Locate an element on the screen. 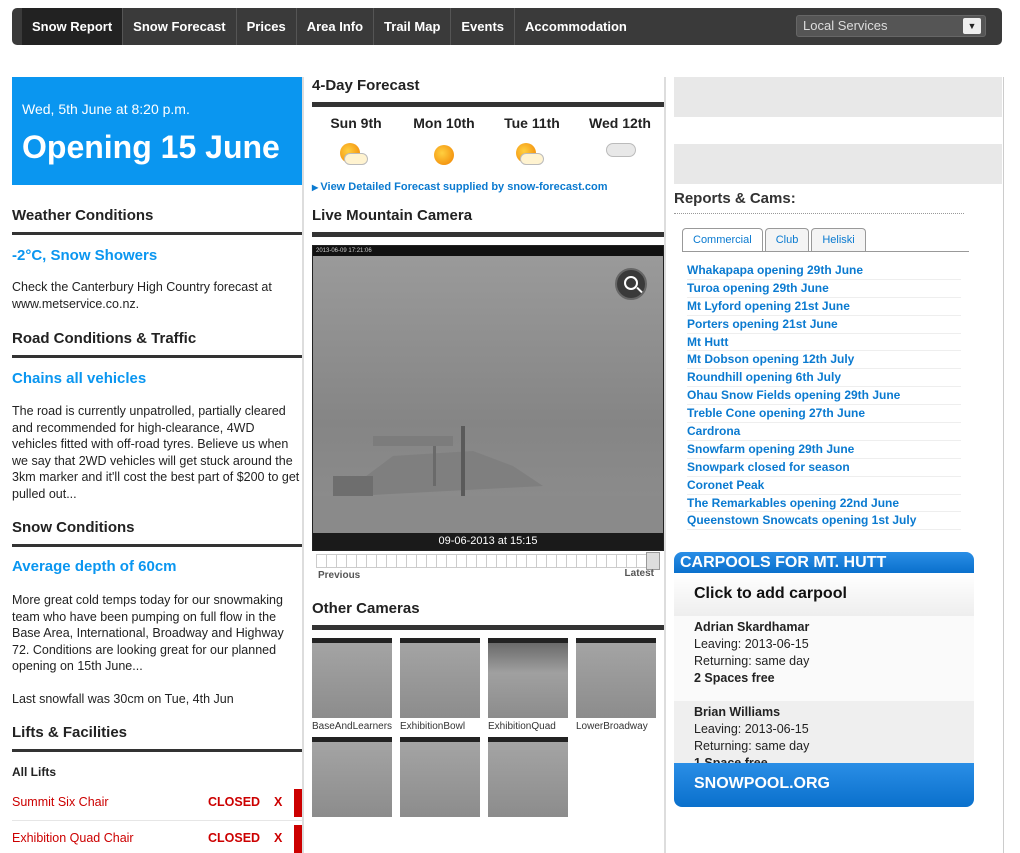 The width and height of the screenshot is (1020, 853). resort-link: Mt Lyford opening 21st June is located at coordinates (824, 307).